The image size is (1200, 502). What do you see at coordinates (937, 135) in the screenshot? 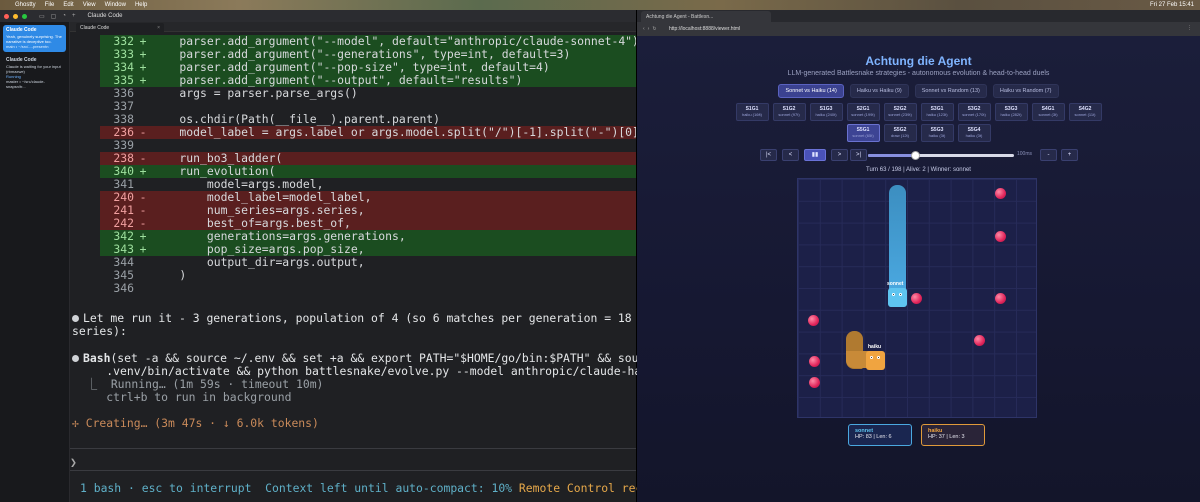
I see `series-result: haiku (3t)` at bounding box center [937, 135].